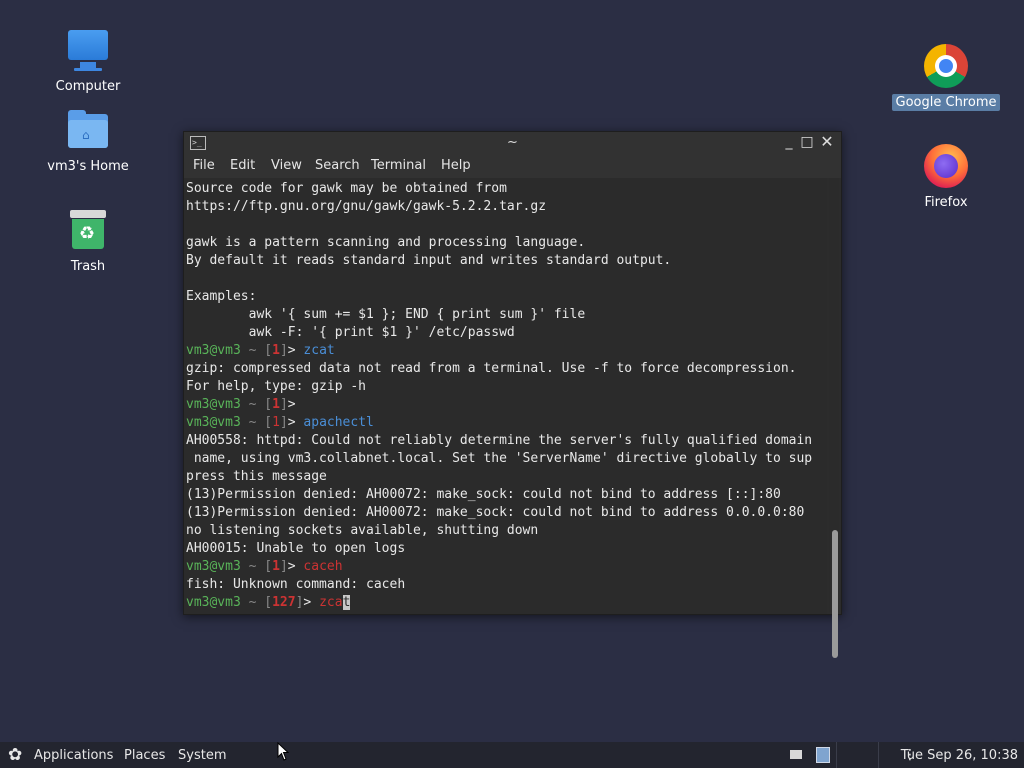 This screenshot has height=768, width=1024. I want to click on desktop-icon-trash: ♻ Trash, so click(88, 240).